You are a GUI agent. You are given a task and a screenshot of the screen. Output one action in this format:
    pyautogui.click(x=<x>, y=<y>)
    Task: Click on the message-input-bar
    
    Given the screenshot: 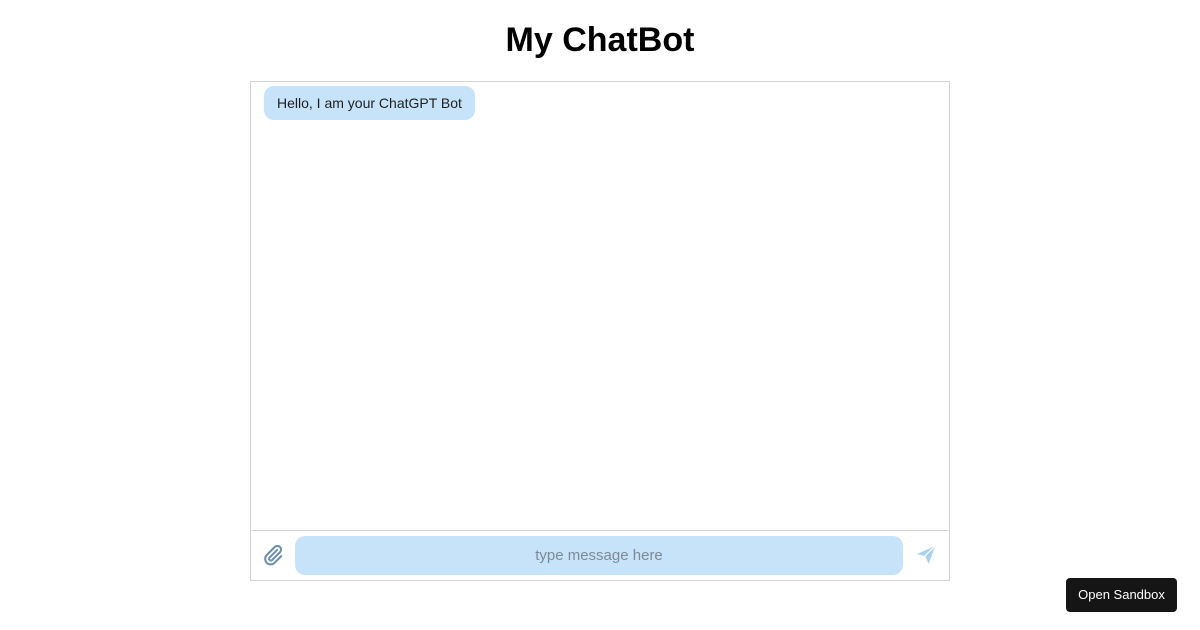 What is the action you would take?
    pyautogui.click(x=600, y=555)
    